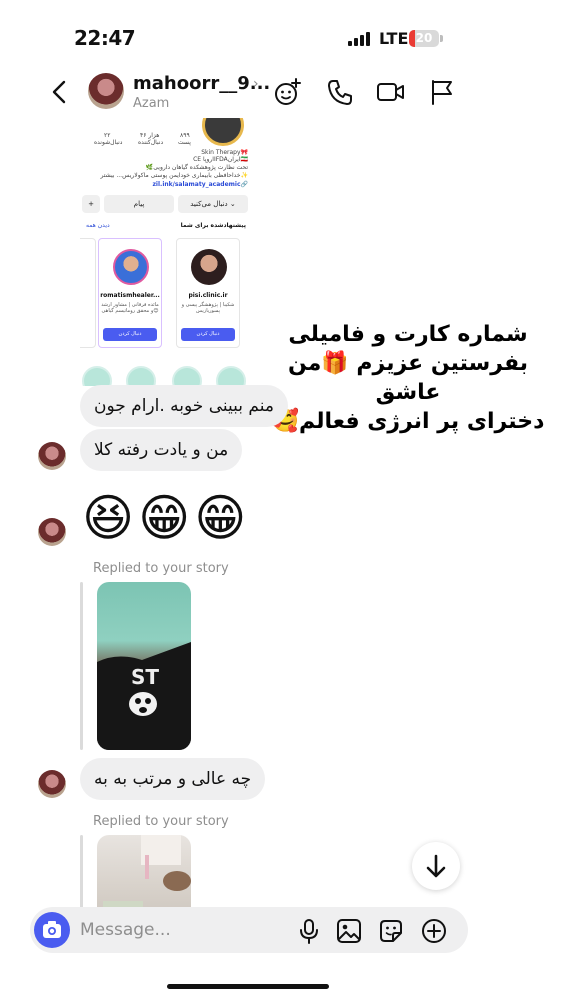 This screenshot has height=1000, width=563. I want to click on caption-line: بفرستین عزیزم 🎁من عاشق, so click(408, 378).